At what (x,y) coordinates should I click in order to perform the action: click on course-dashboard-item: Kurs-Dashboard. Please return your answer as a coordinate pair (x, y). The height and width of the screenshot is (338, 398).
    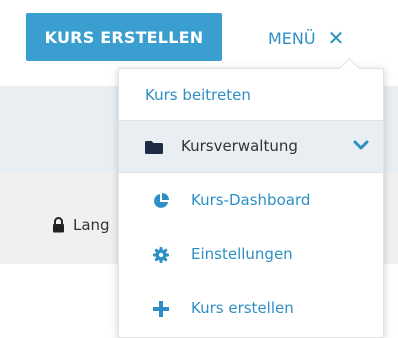
    Looking at the image, I should click on (251, 201).